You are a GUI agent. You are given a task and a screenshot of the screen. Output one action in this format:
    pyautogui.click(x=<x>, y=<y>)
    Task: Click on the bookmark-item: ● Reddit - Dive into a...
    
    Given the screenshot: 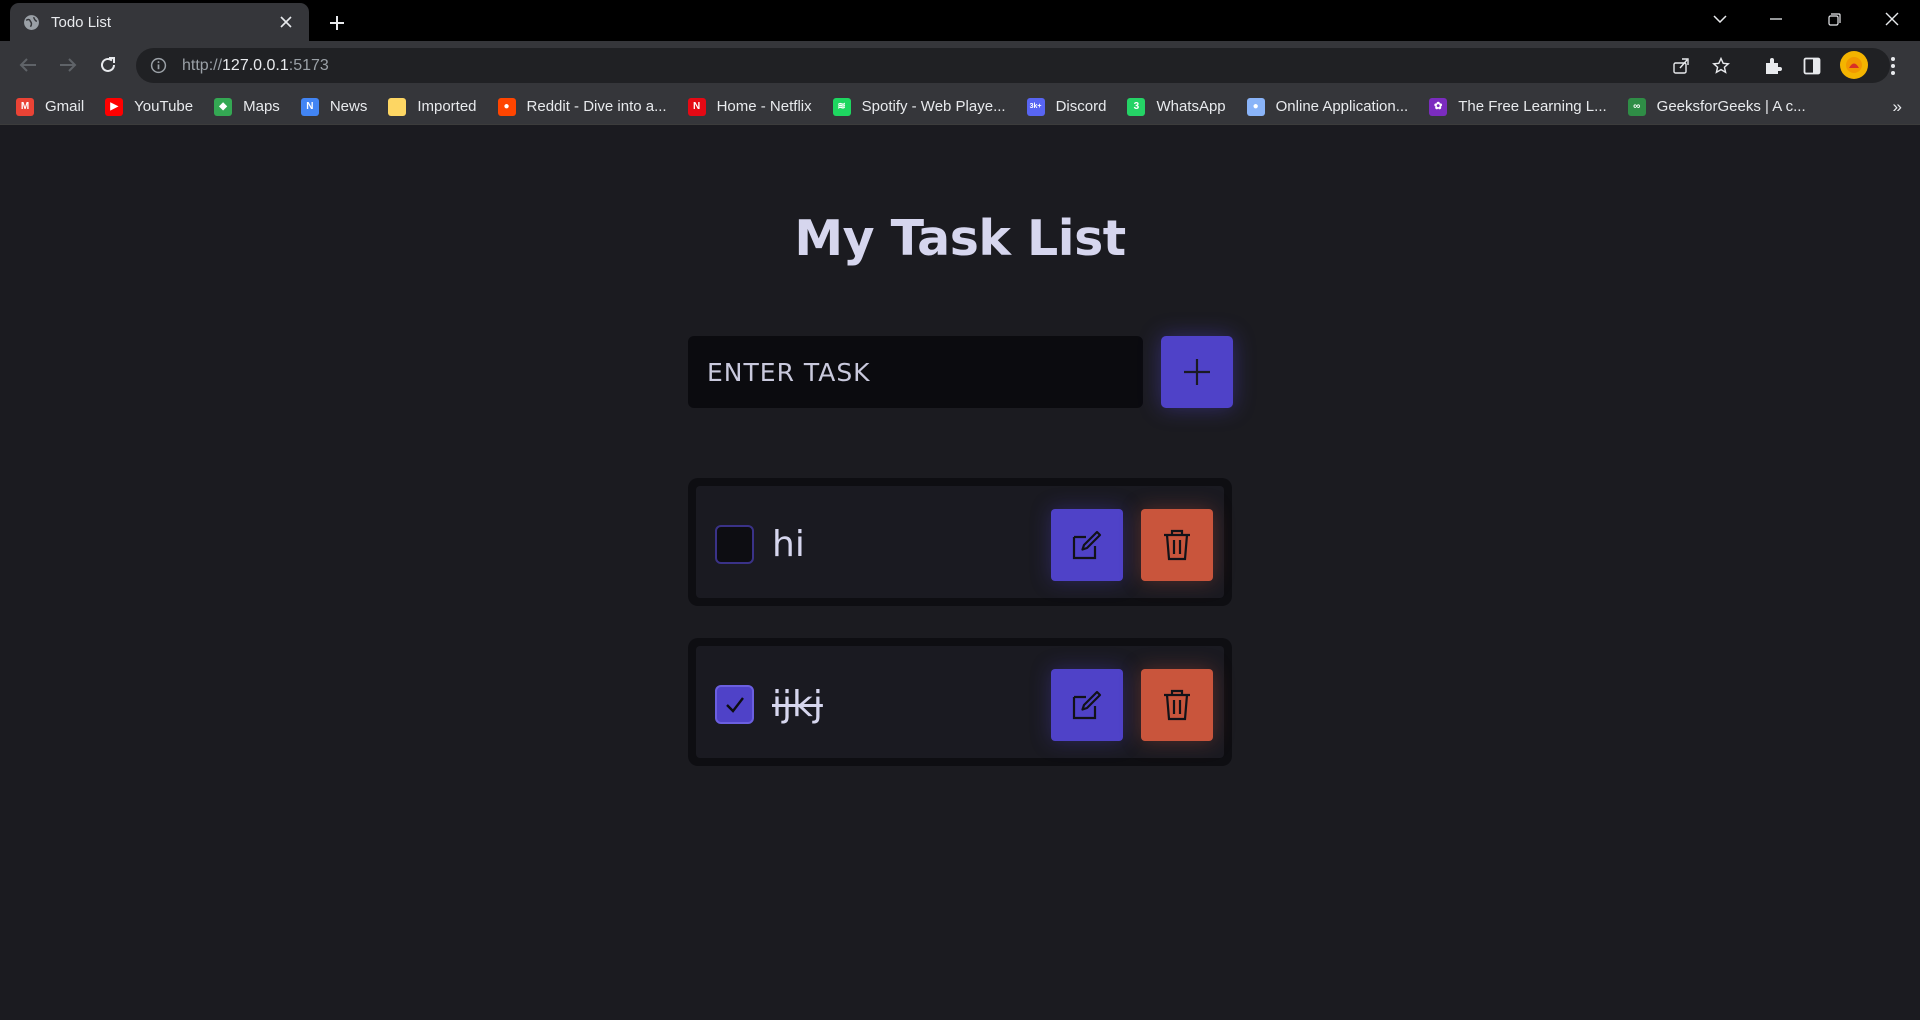 What is the action you would take?
    pyautogui.click(x=582, y=106)
    